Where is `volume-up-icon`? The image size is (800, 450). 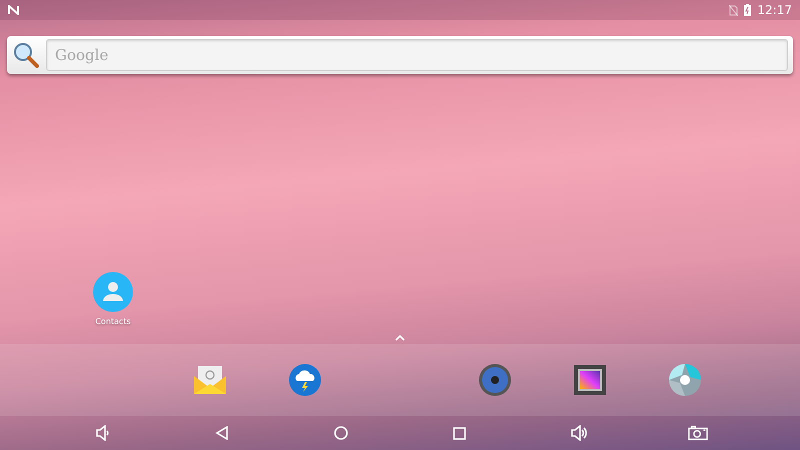
volume-up-icon is located at coordinates (579, 433).